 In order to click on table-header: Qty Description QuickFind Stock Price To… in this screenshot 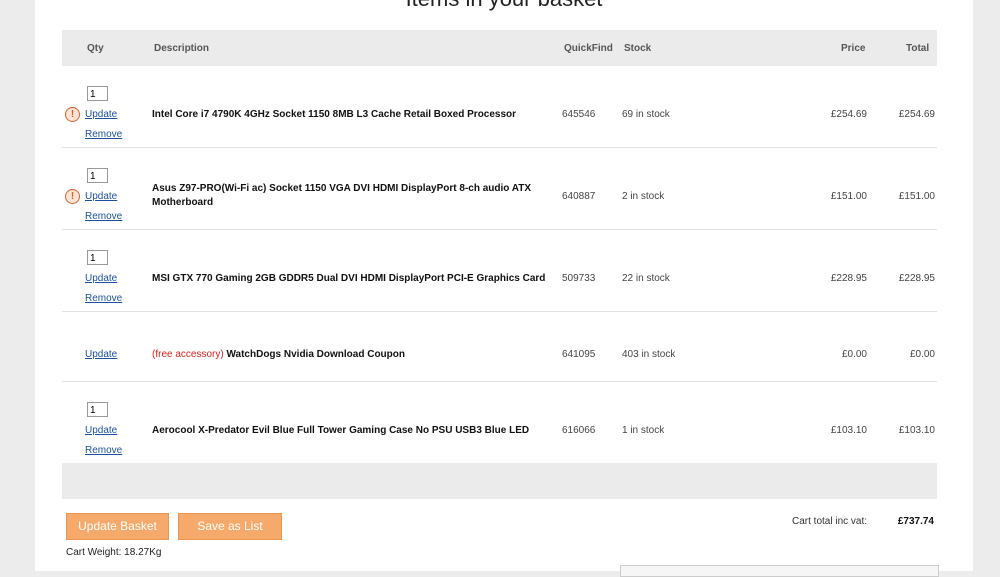, I will do `click(499, 48)`.